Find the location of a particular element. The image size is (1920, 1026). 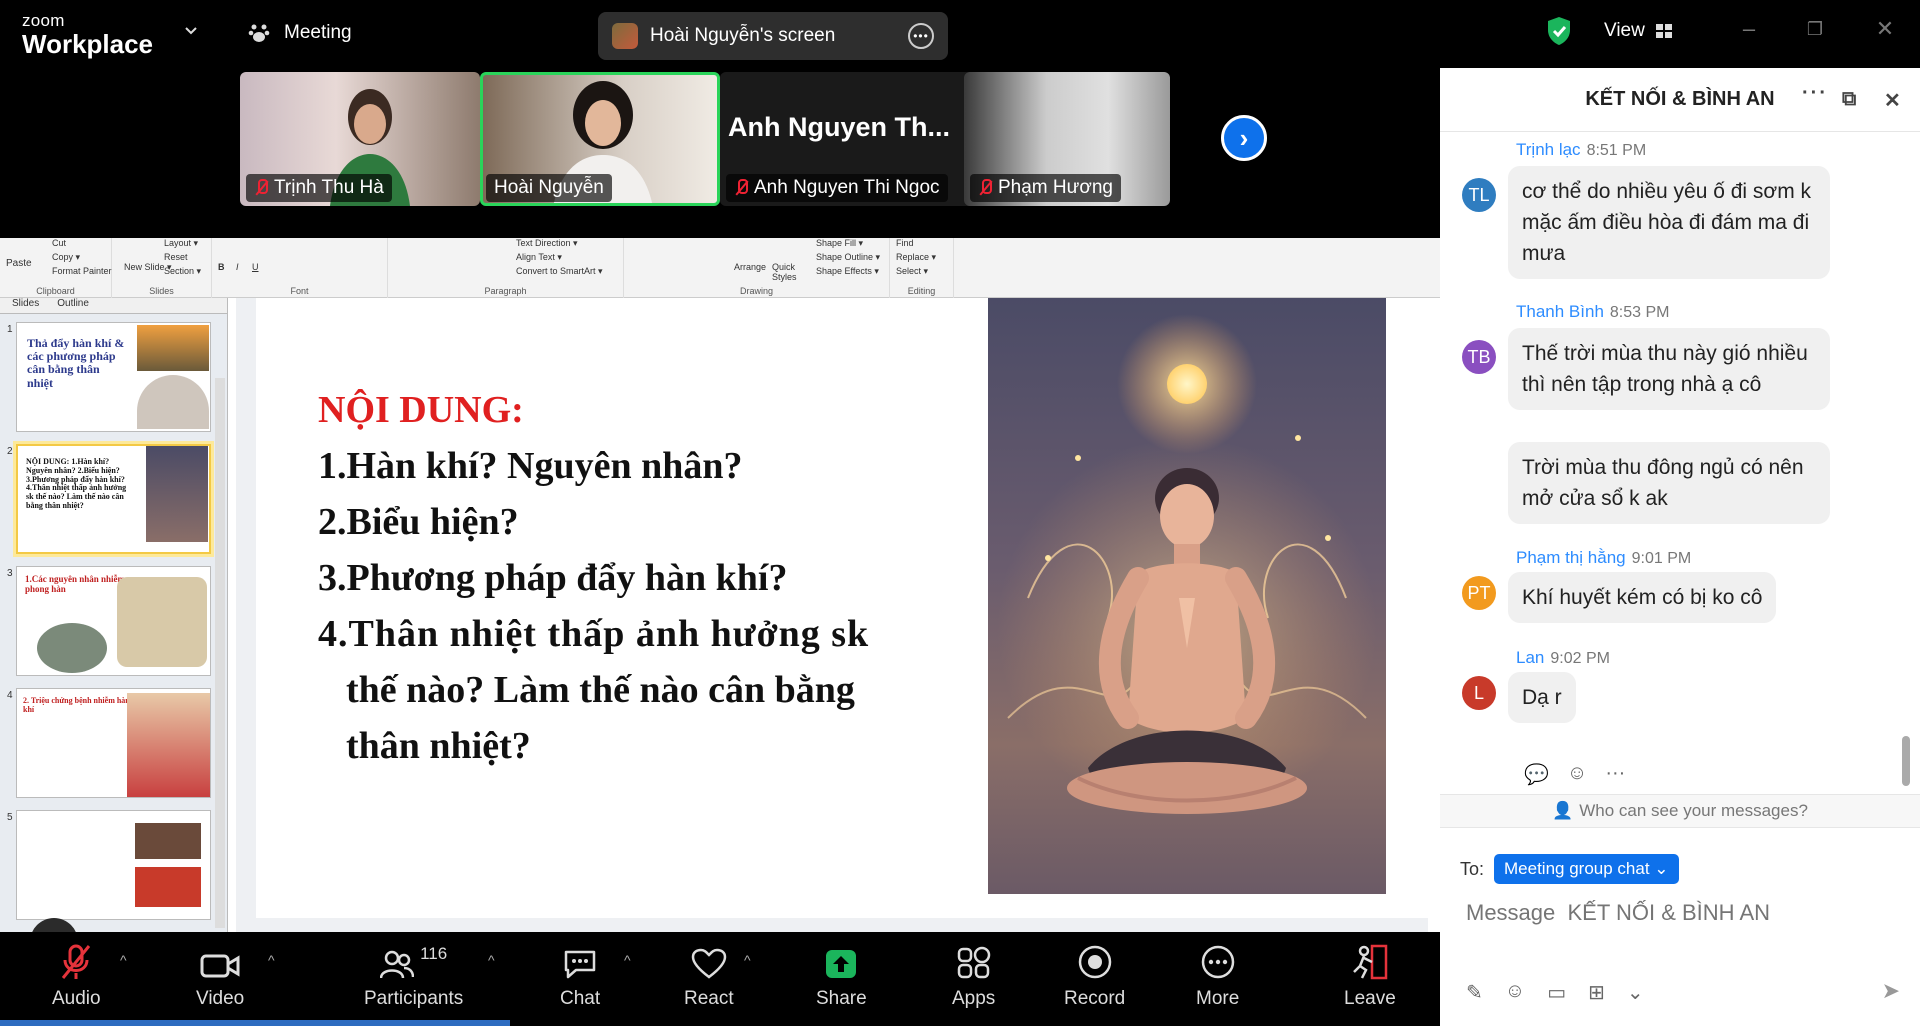

avatar: PT is located at coordinates (1479, 593).